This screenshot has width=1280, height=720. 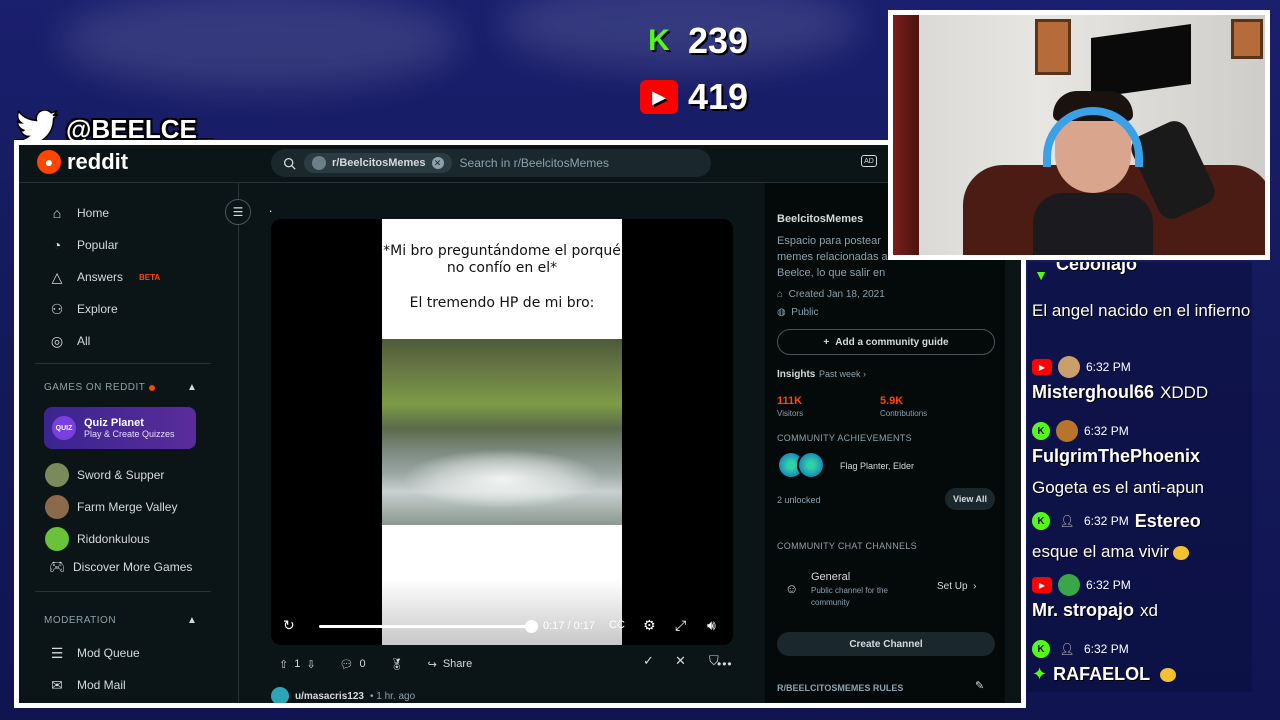 What do you see at coordinates (83, 309) in the screenshot?
I see `sidebar-item-explore: ⚇ Explore` at bounding box center [83, 309].